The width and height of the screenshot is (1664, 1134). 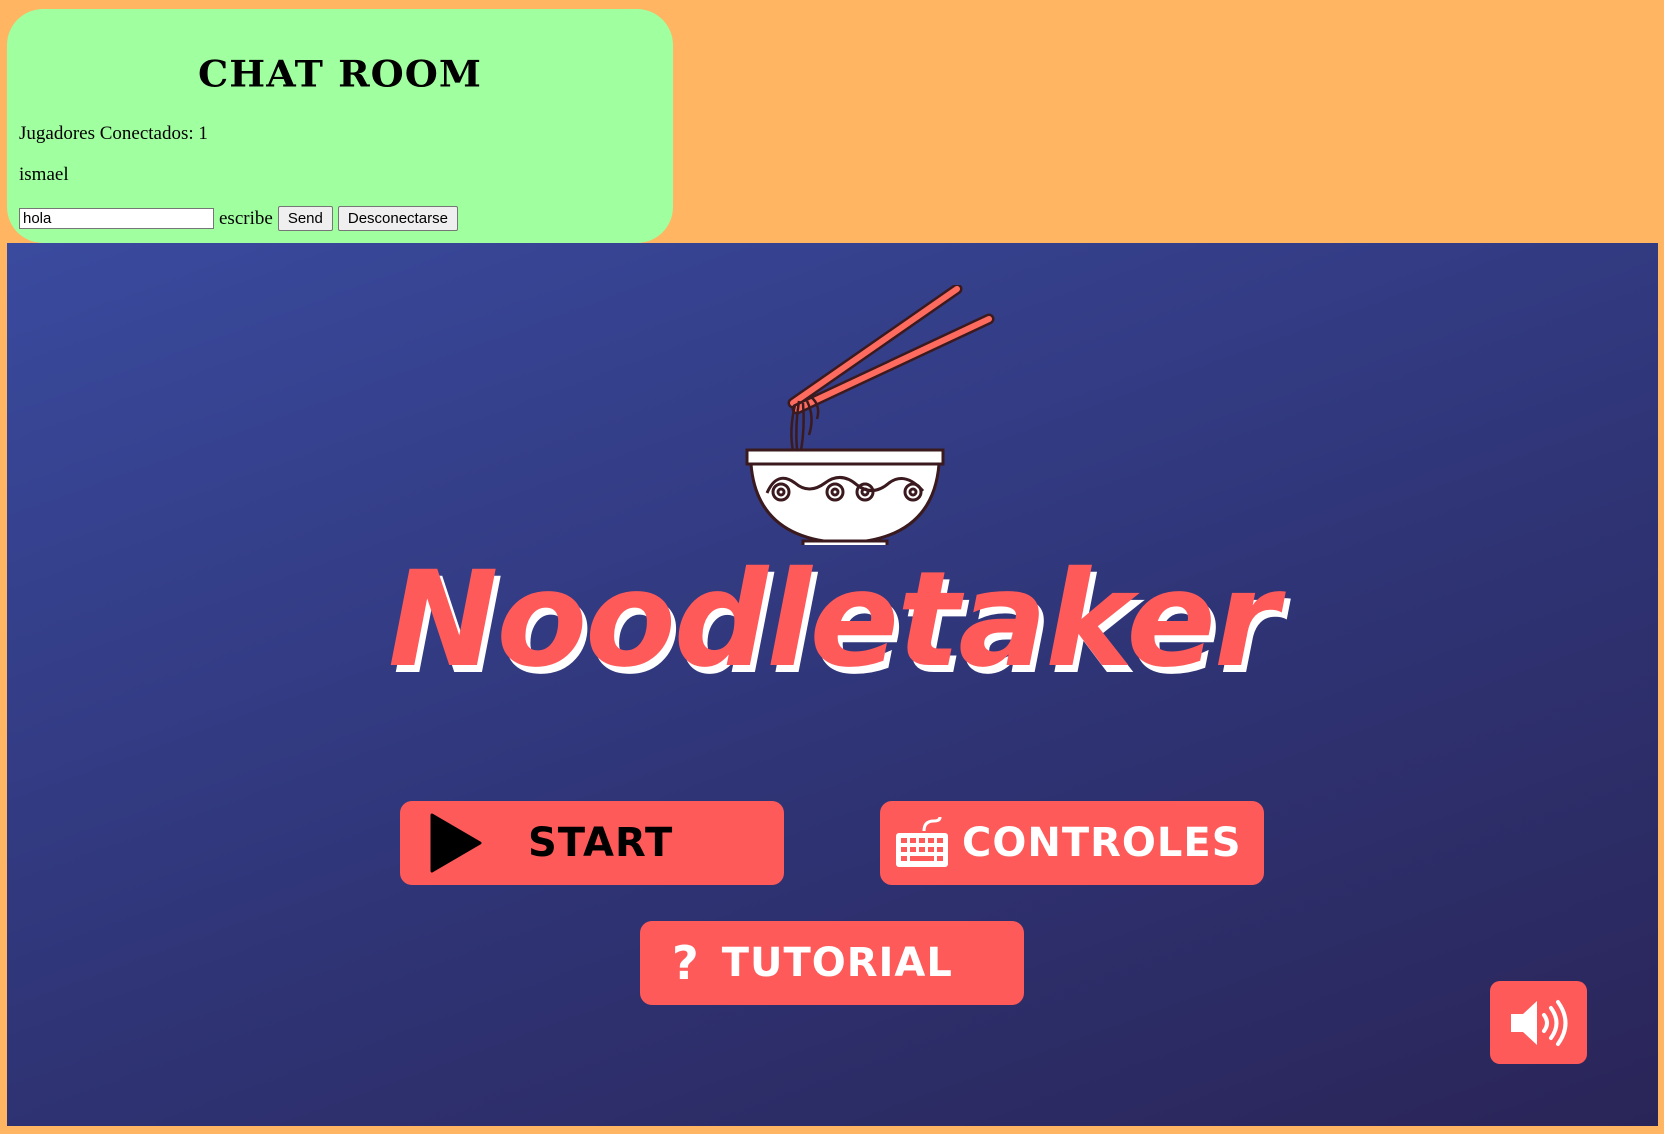 What do you see at coordinates (833, 620) in the screenshot?
I see `game-title: Noodletaker` at bounding box center [833, 620].